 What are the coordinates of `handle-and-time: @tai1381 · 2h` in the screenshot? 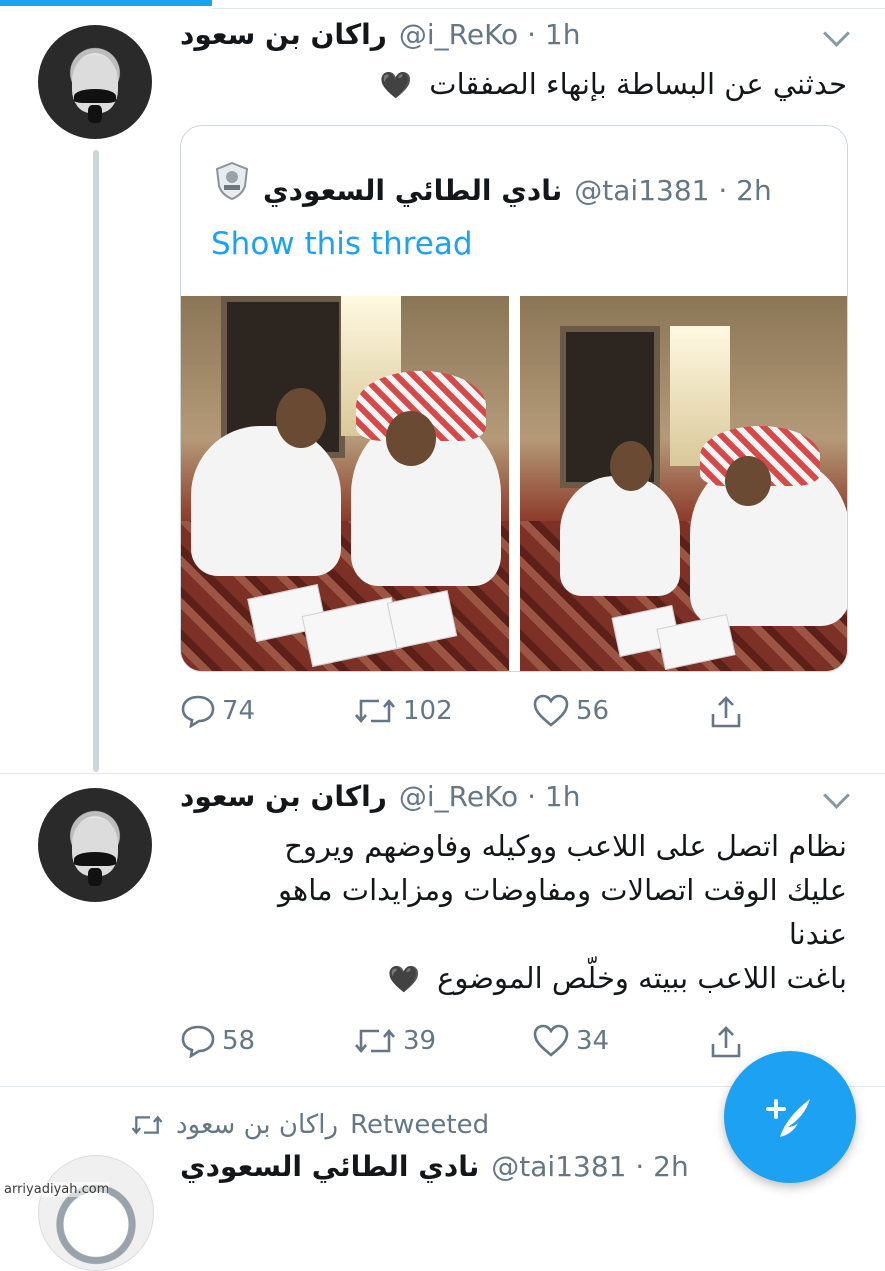 It's located at (589, 1166).